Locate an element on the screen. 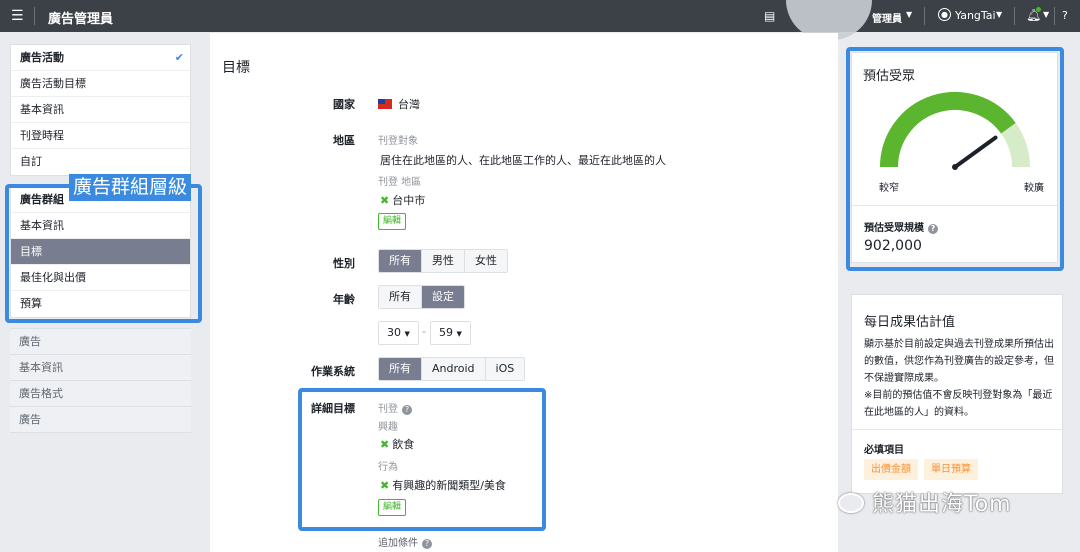 The width and height of the screenshot is (1080, 552). age-min-dropdown: 30 ▼ is located at coordinates (398, 333).